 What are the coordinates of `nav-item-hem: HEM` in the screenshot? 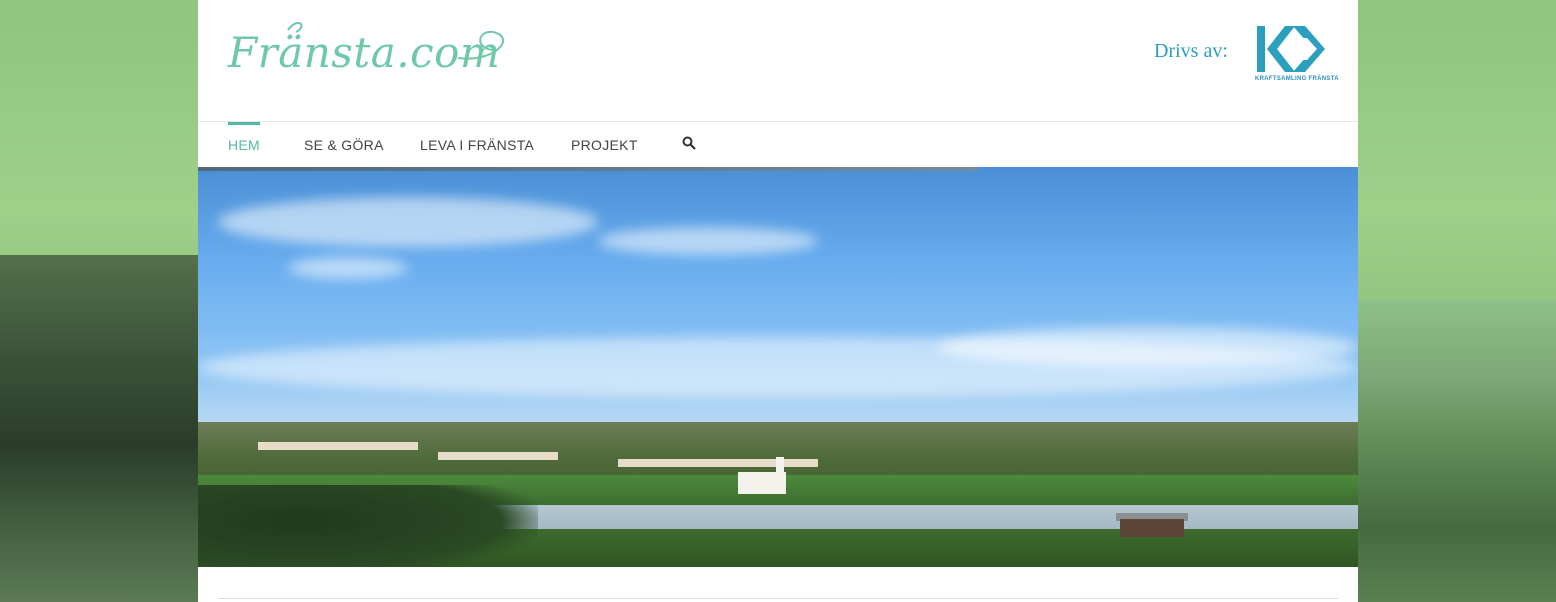 It's located at (244, 145).